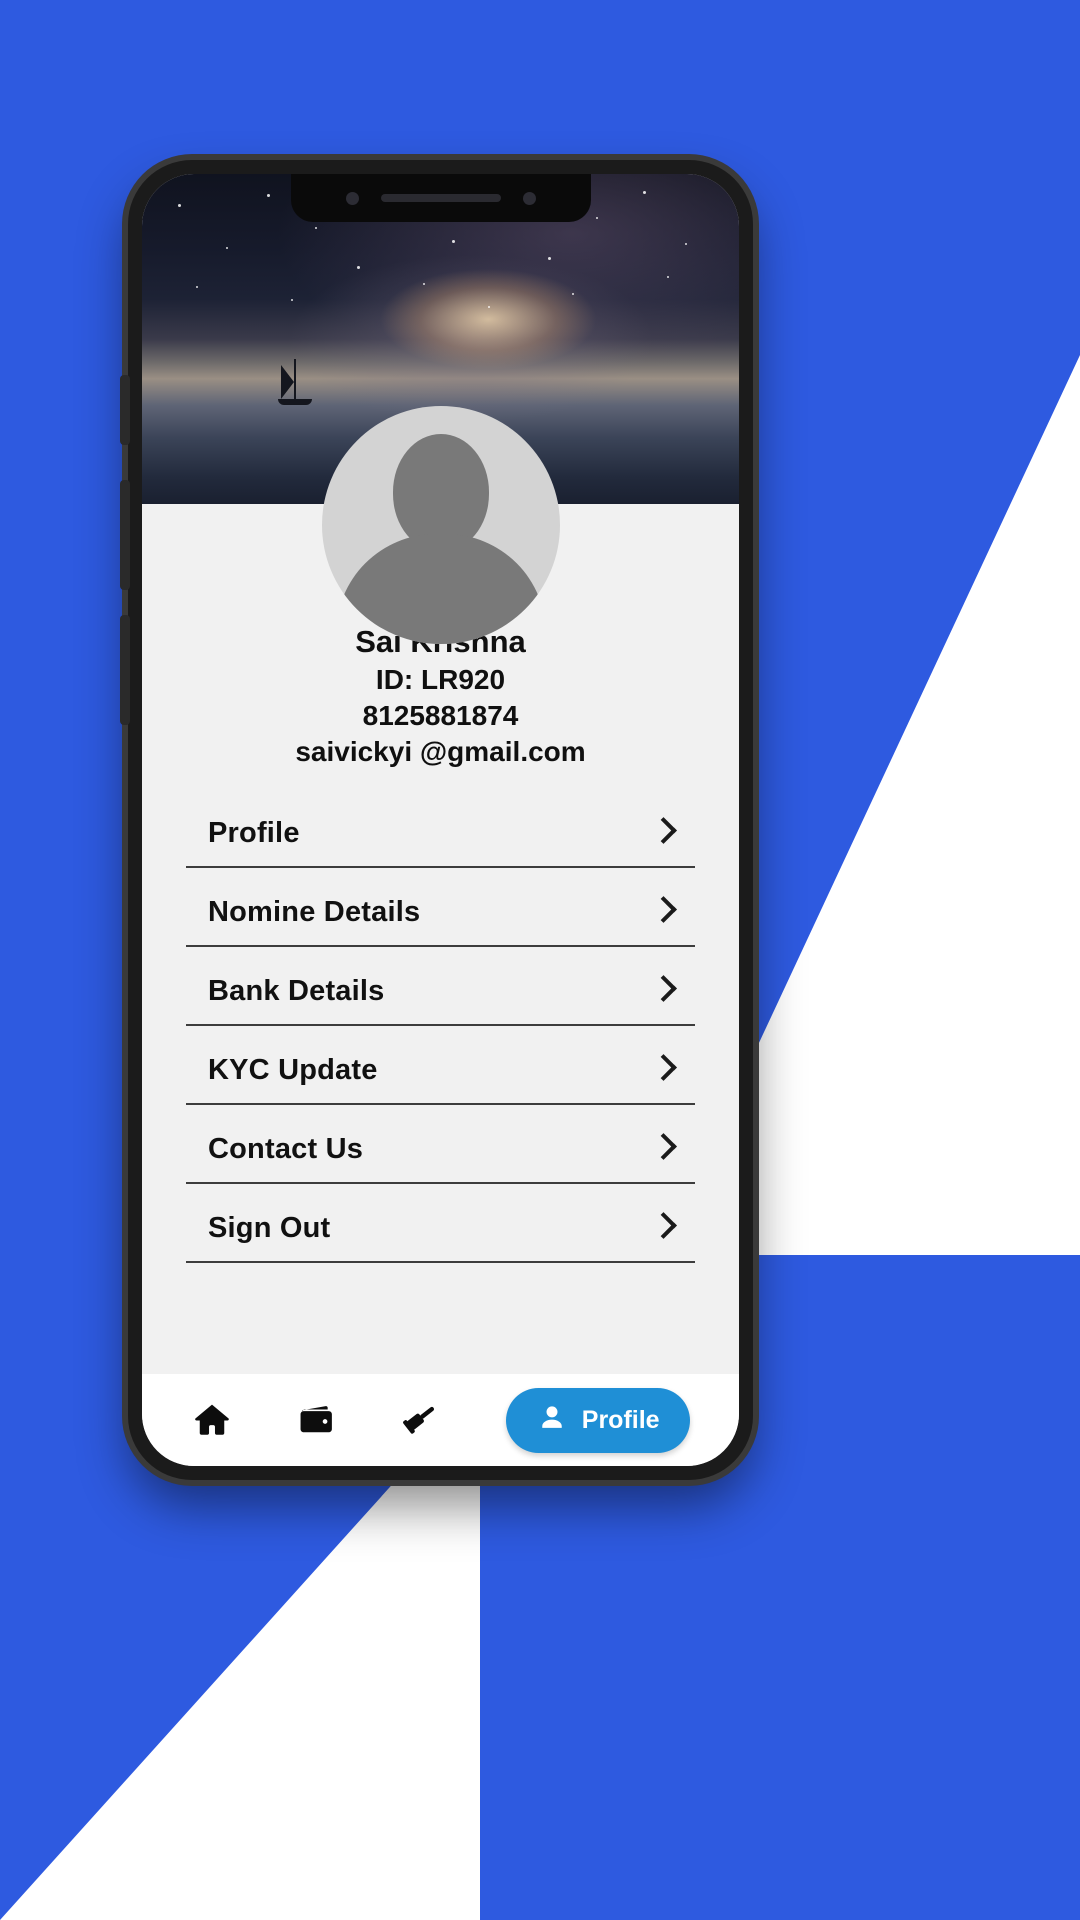  Describe the element at coordinates (440, 1074) in the screenshot. I see `menu-item-kyc-update: KYC Update` at that location.